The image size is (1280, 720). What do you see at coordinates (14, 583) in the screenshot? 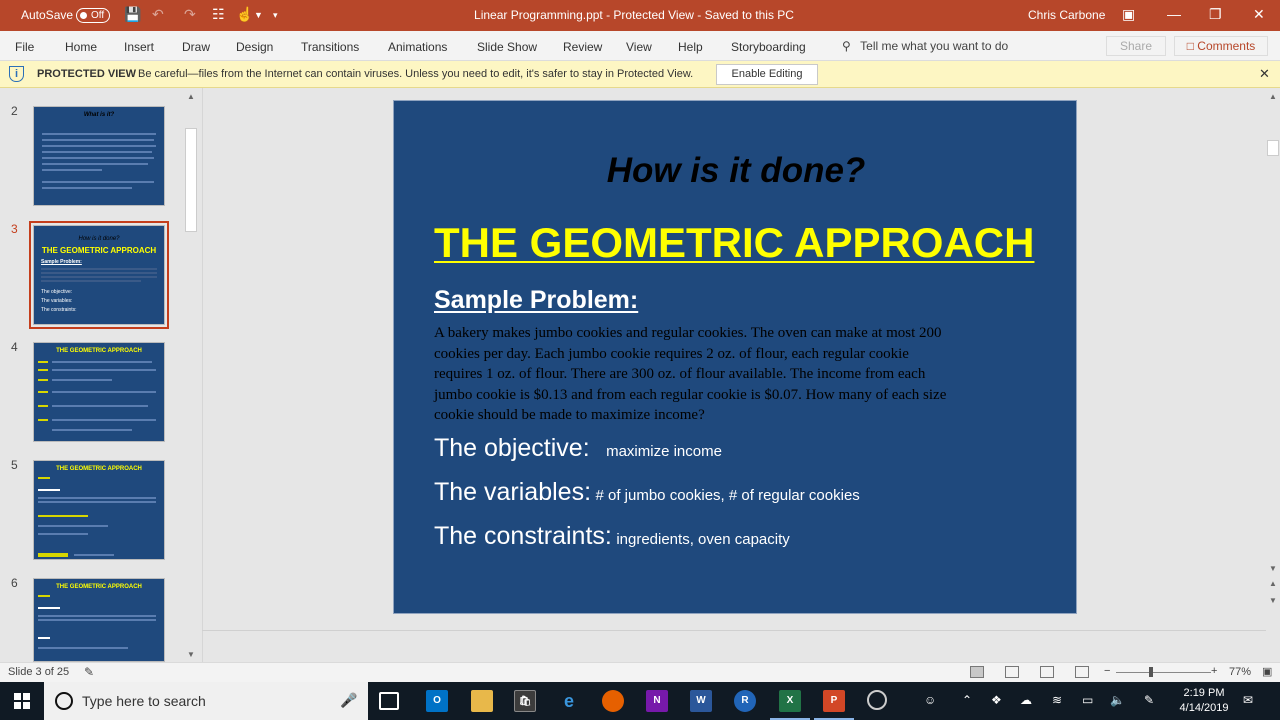
I see `slide-number: 6` at bounding box center [14, 583].